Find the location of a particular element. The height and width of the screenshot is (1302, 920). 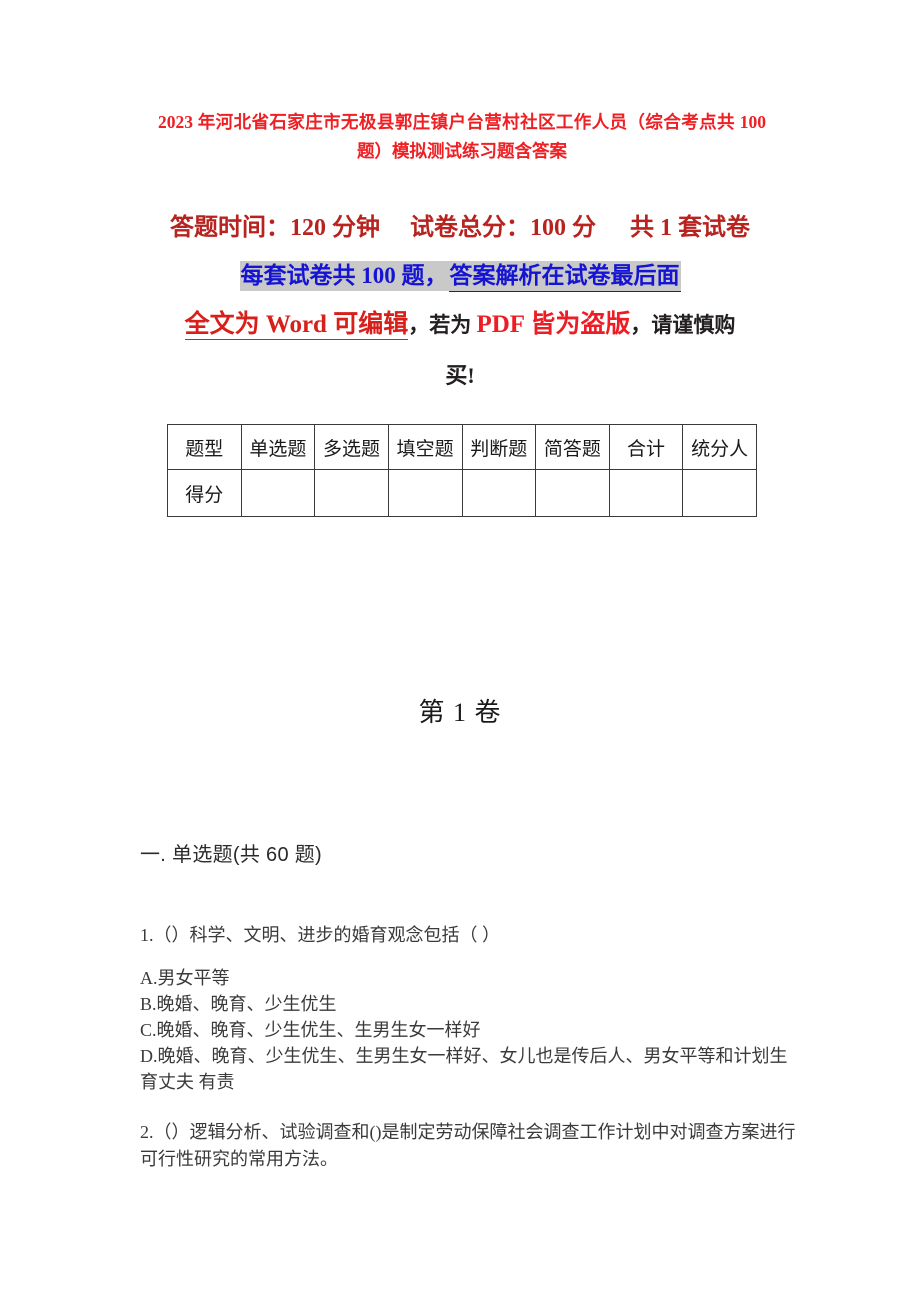

copyright-buy-text: 买! is located at coordinates (460, 375).